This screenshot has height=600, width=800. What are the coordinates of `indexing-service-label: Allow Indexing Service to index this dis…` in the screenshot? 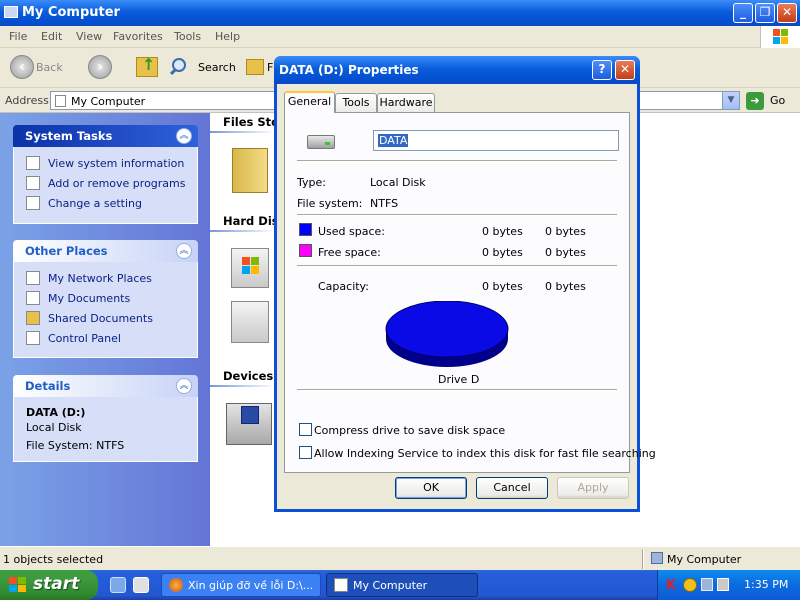 It's located at (485, 453).